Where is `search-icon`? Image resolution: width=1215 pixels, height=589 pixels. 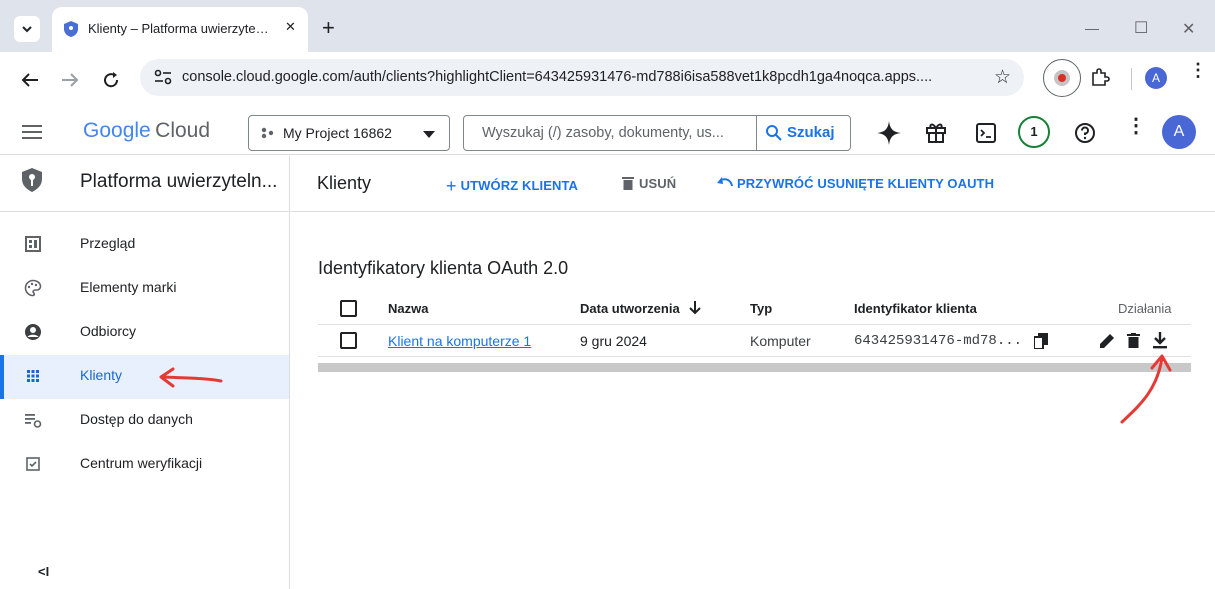 search-icon is located at coordinates (774, 133).